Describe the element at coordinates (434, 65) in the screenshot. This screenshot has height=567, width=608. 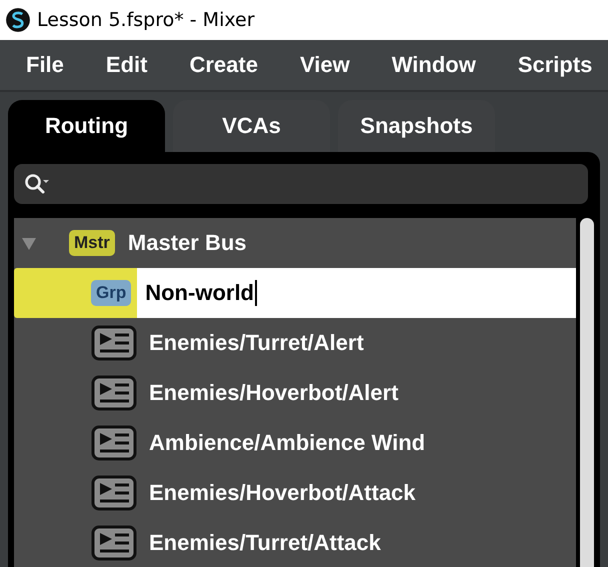
I see `menu-item: Window` at that location.